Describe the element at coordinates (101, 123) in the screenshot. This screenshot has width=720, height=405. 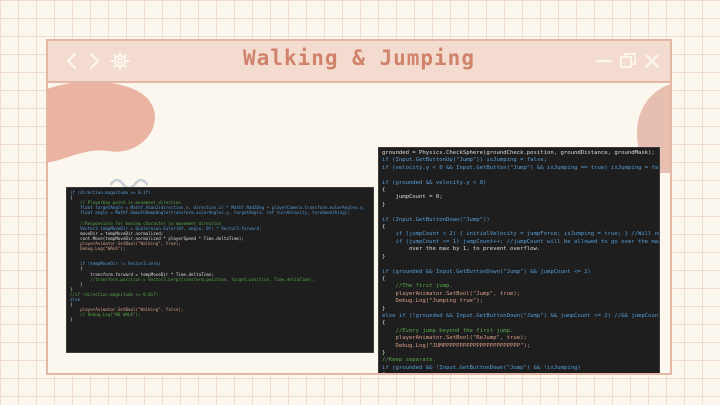
I see `peach-blob-shape` at that location.